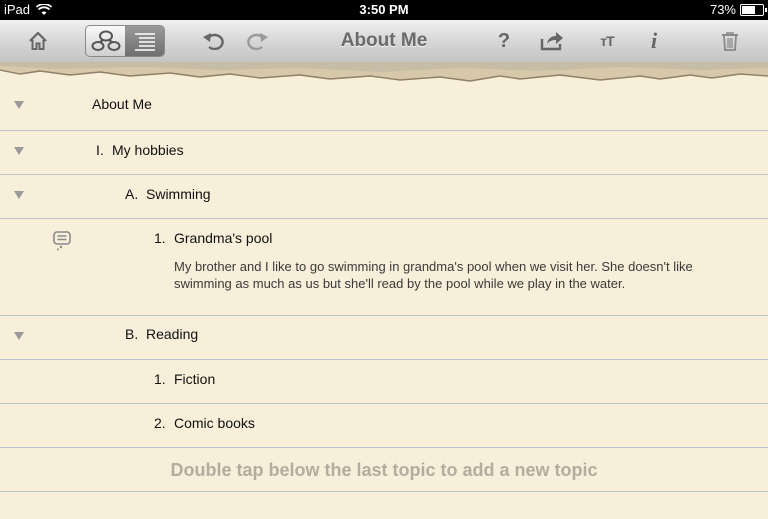 The width and height of the screenshot is (768, 519). Describe the element at coordinates (214, 423) in the screenshot. I see `topic-label: Comic books` at that location.